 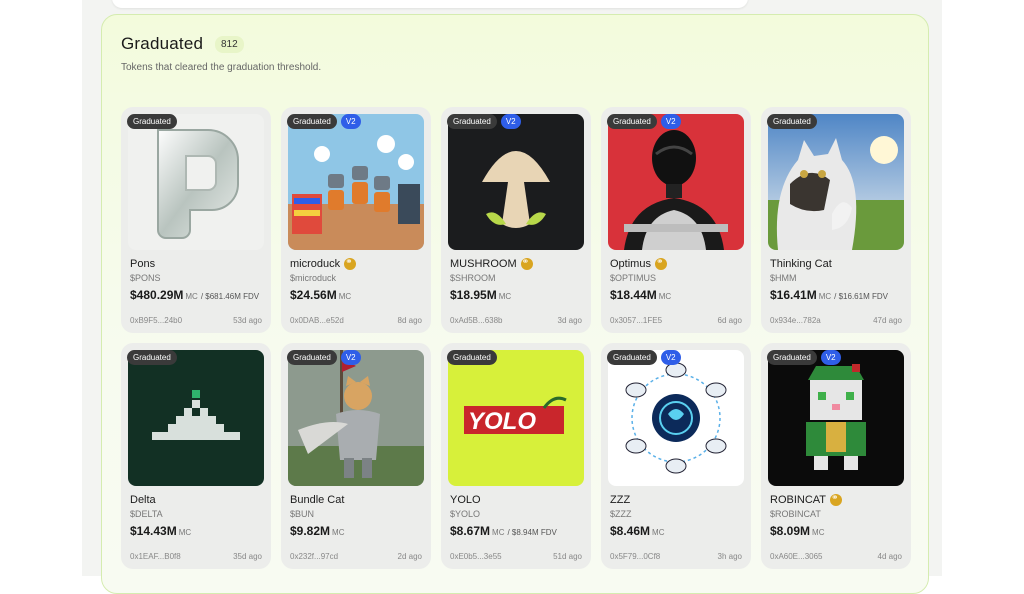 What do you see at coordinates (161, 531) in the screenshot?
I see `market-cap: $14.43M MC` at bounding box center [161, 531].